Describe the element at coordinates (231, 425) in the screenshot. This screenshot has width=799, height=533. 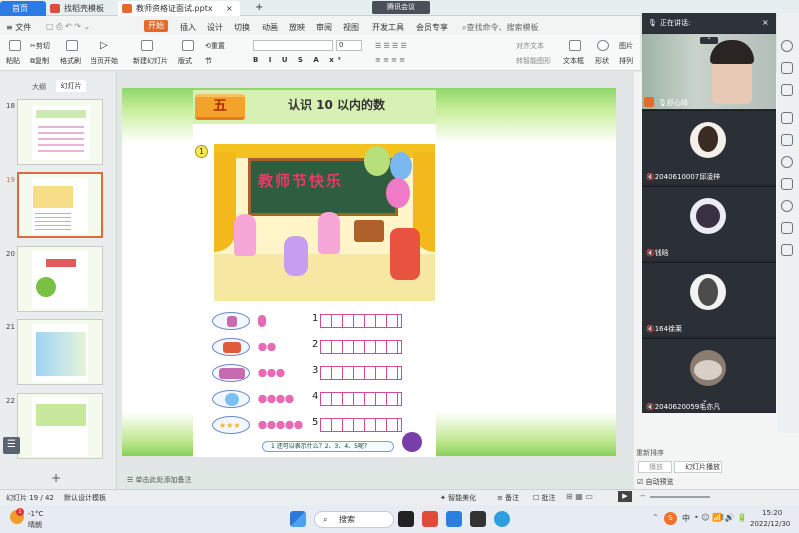
I see `picture-oval: ★★★` at that location.